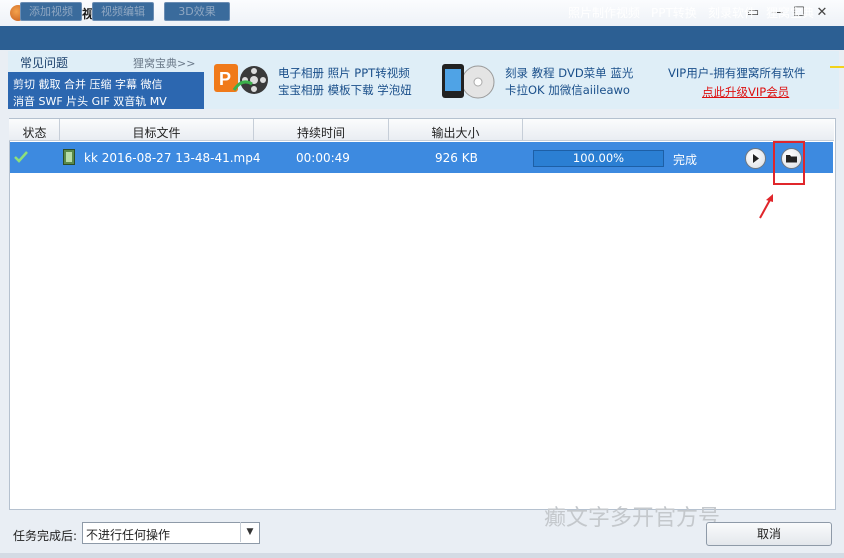 This screenshot has height=558, width=844. What do you see at coordinates (21, 157) in the screenshot?
I see `check-icon` at bounding box center [21, 157].